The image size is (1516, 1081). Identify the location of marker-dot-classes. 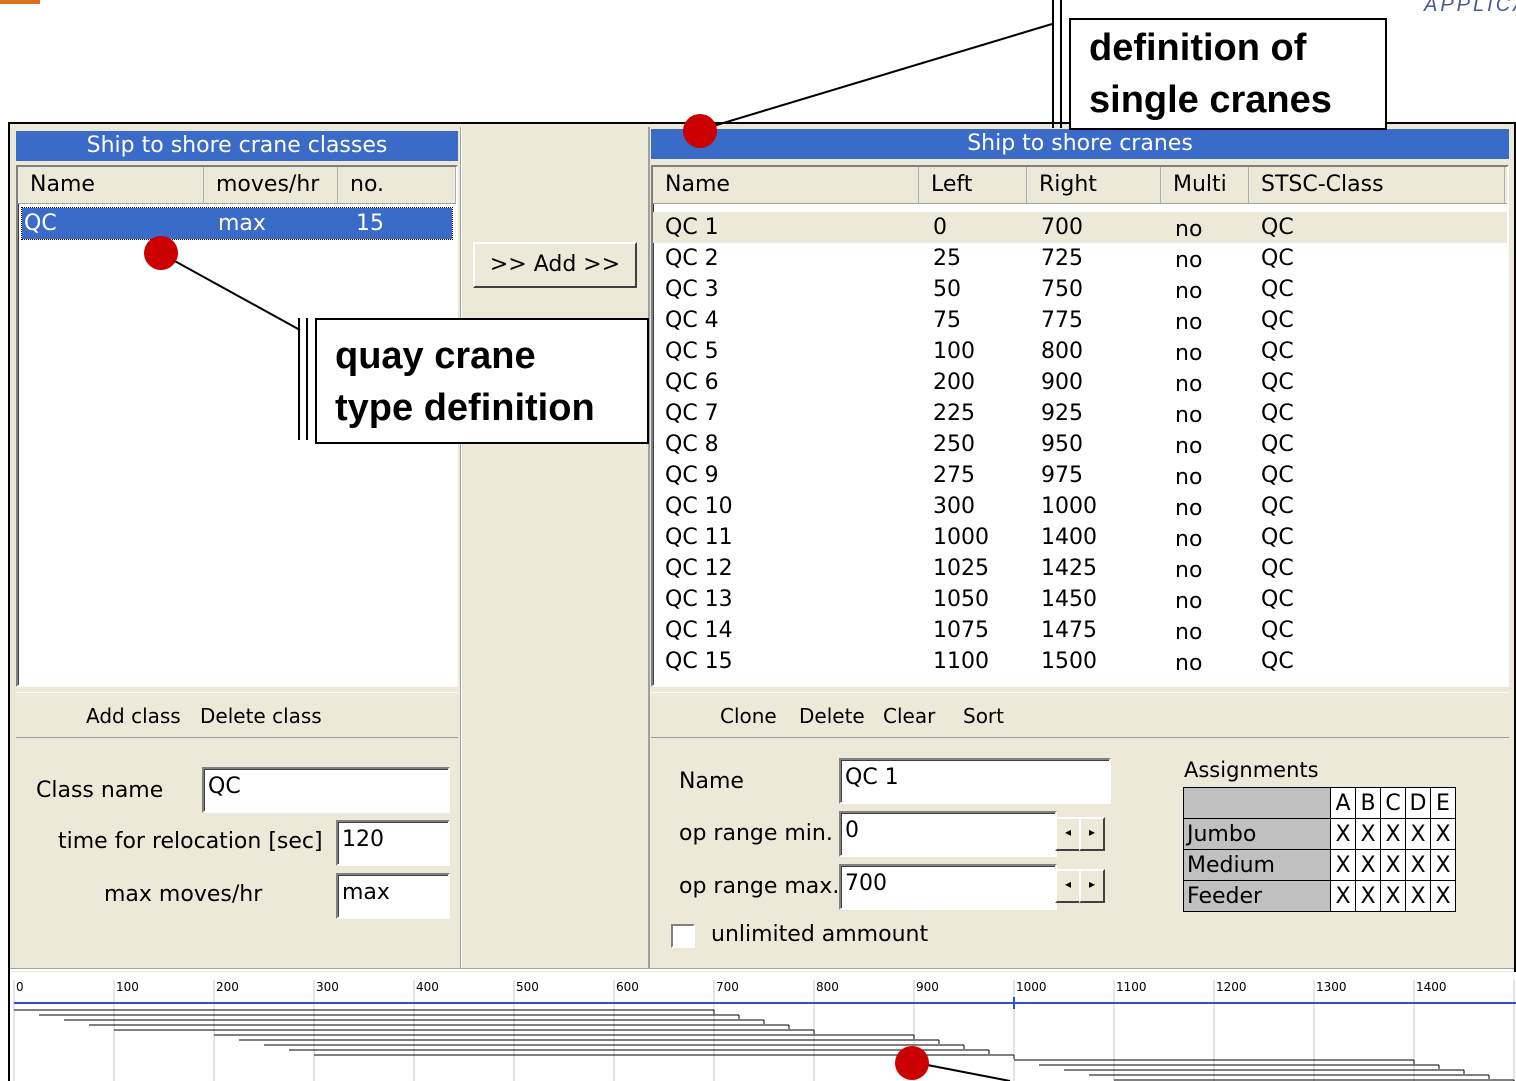
(161, 253).